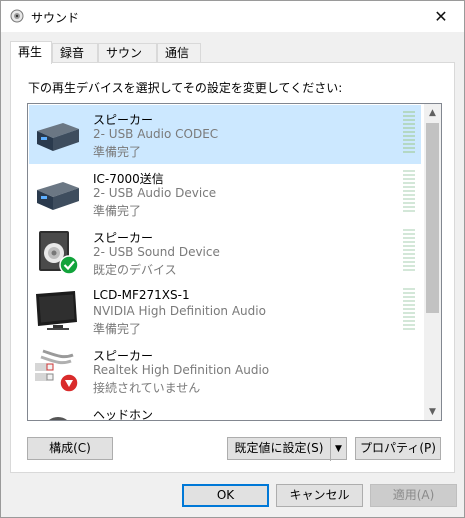 The height and width of the screenshot is (518, 465). What do you see at coordinates (413, 495) in the screenshot?
I see `apply-button: 適用(A)` at bounding box center [413, 495].